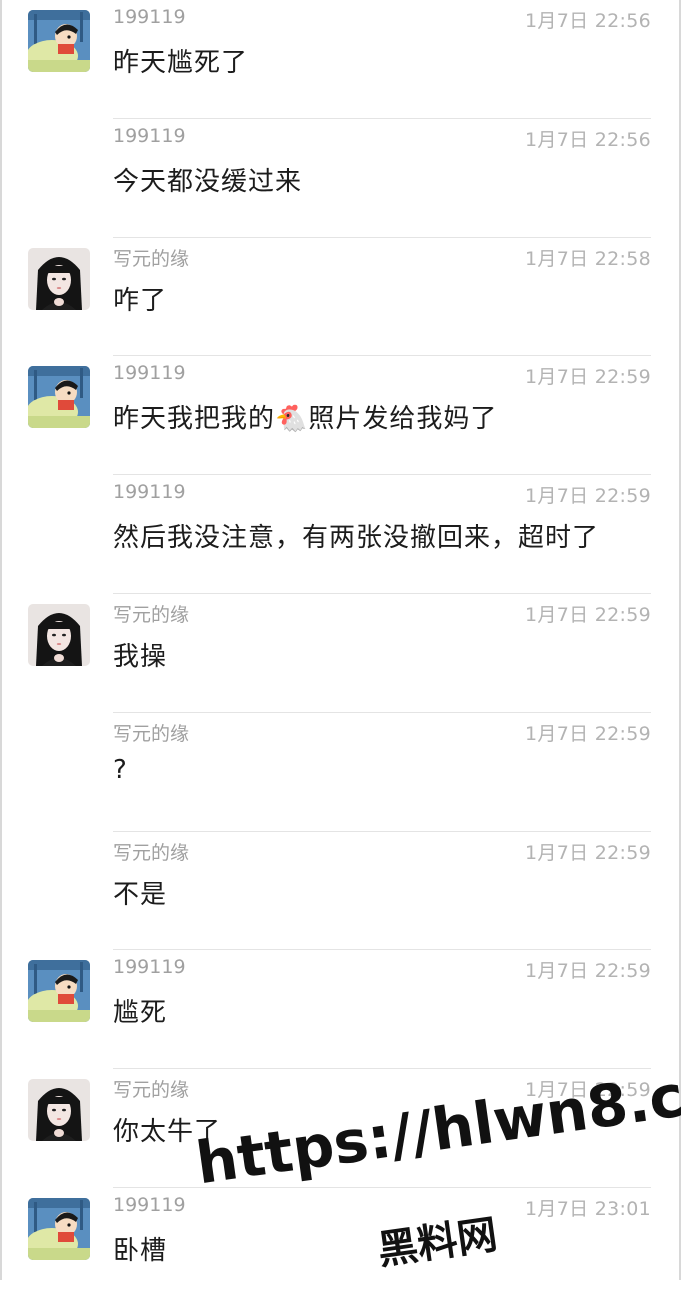 This screenshot has height=1307, width=681. I want to click on message-timestamp: 1月7日 22:58, so click(588, 258).